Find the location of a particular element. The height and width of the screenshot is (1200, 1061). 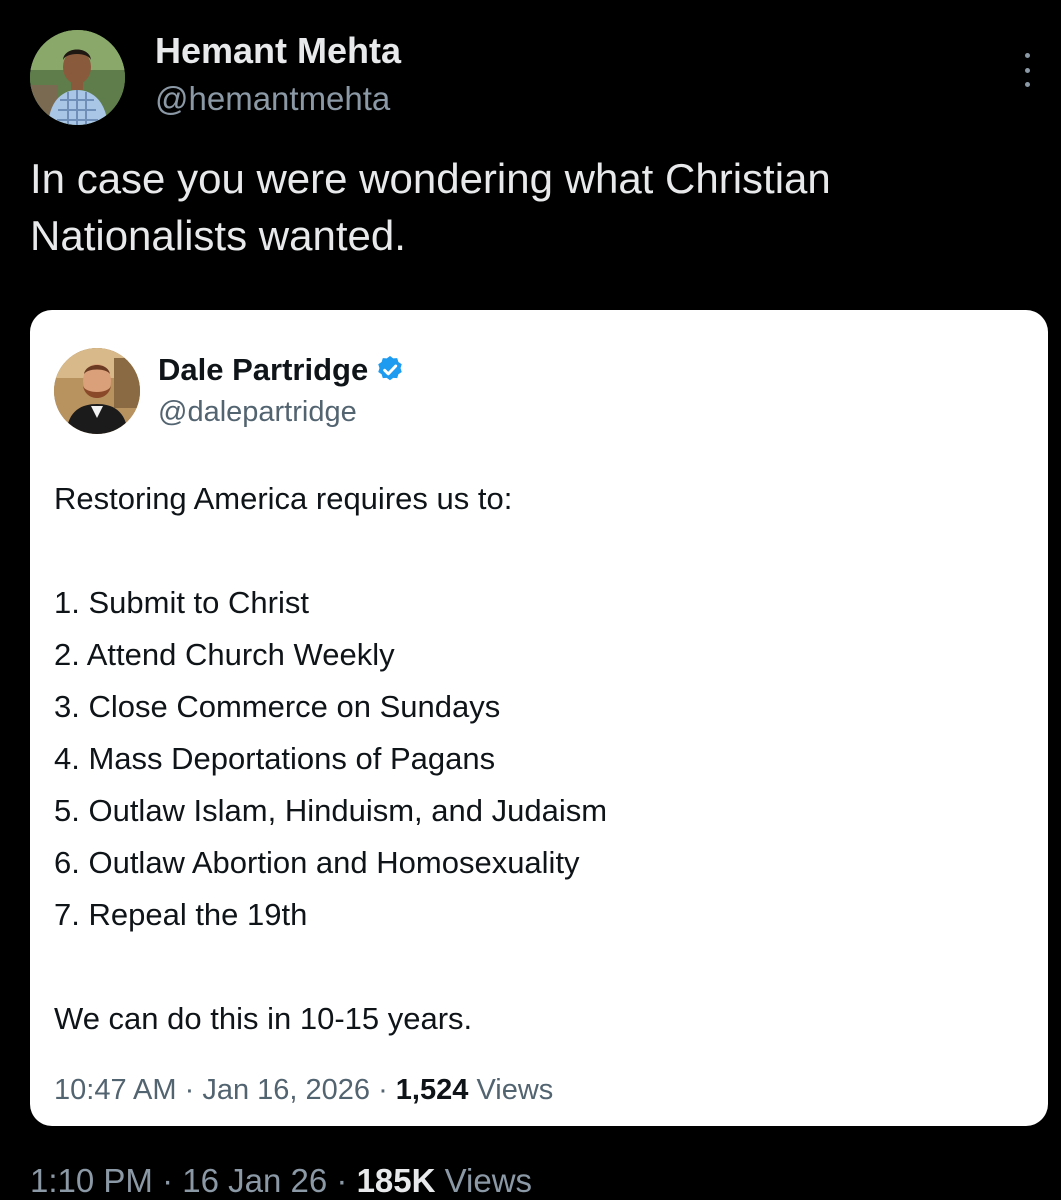

quoted-author-handle: @dalepartridge is located at coordinates (257, 412).